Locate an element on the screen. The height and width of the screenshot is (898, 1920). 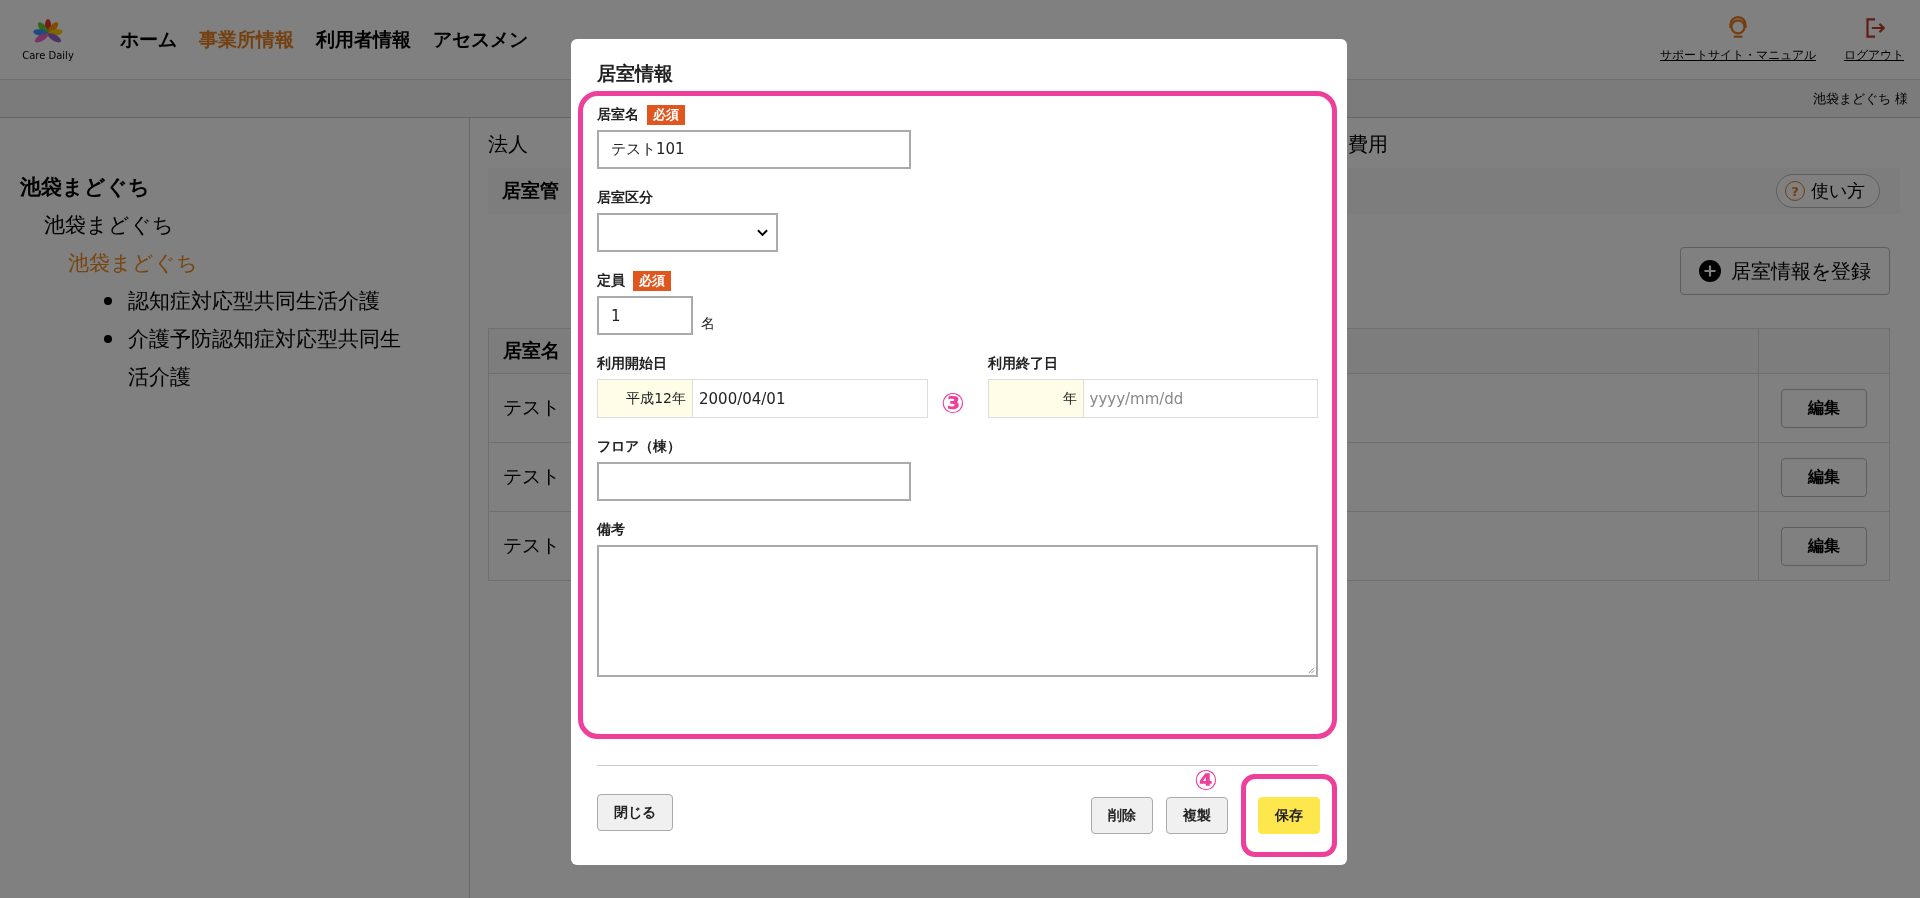
plus-circle-icon is located at coordinates (1710, 271).